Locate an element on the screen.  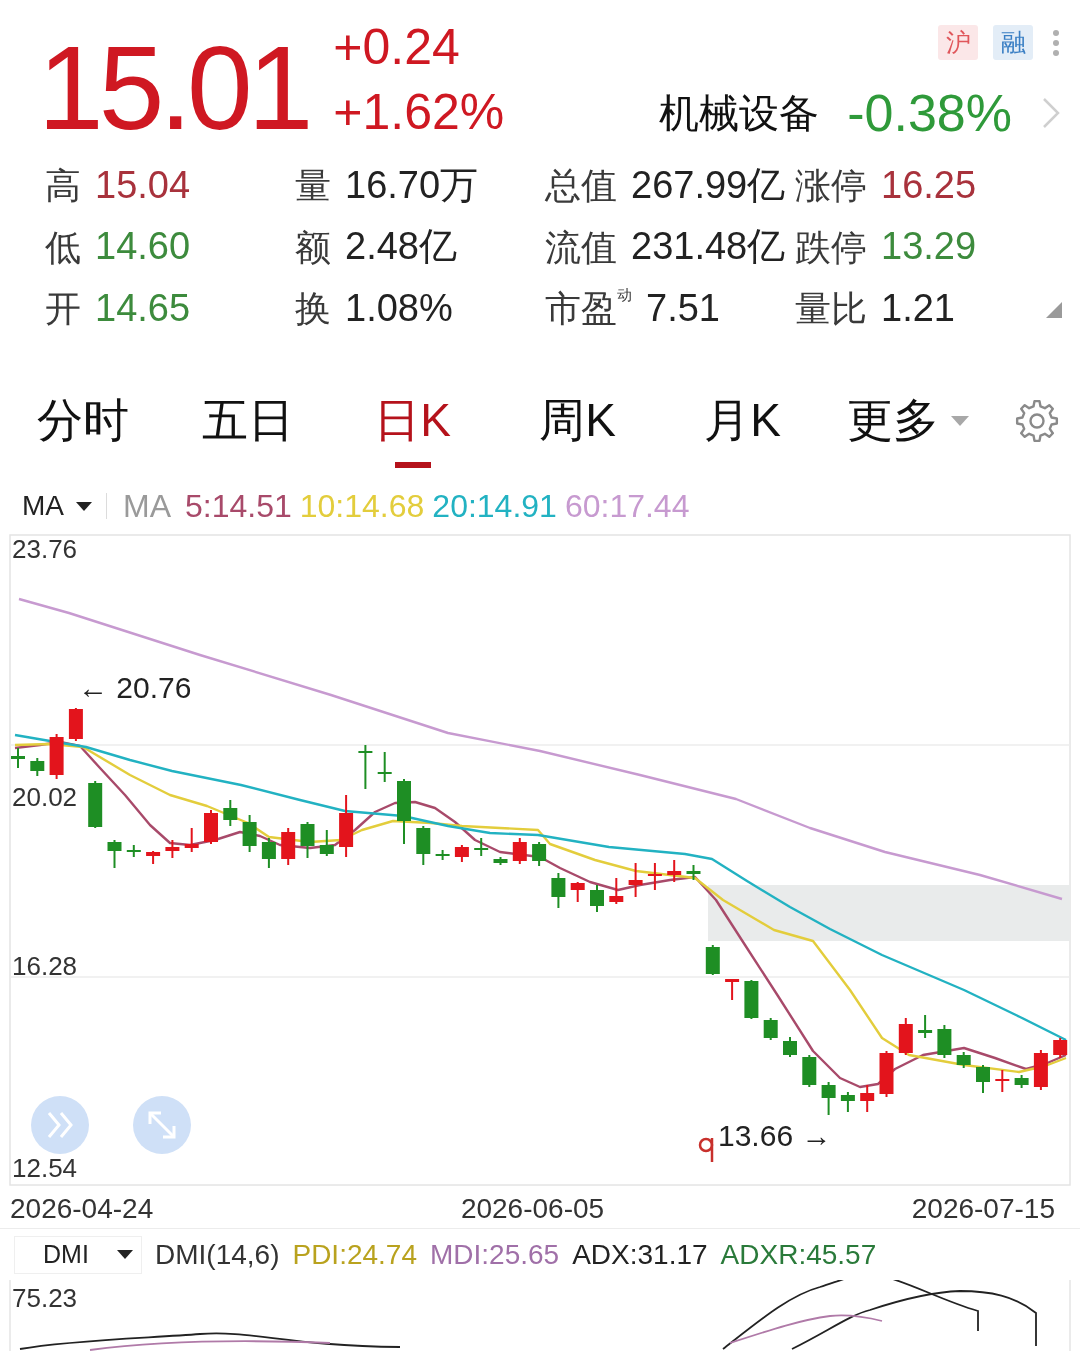
price-annotation: ← 20.76 is located at coordinates (135, 687).